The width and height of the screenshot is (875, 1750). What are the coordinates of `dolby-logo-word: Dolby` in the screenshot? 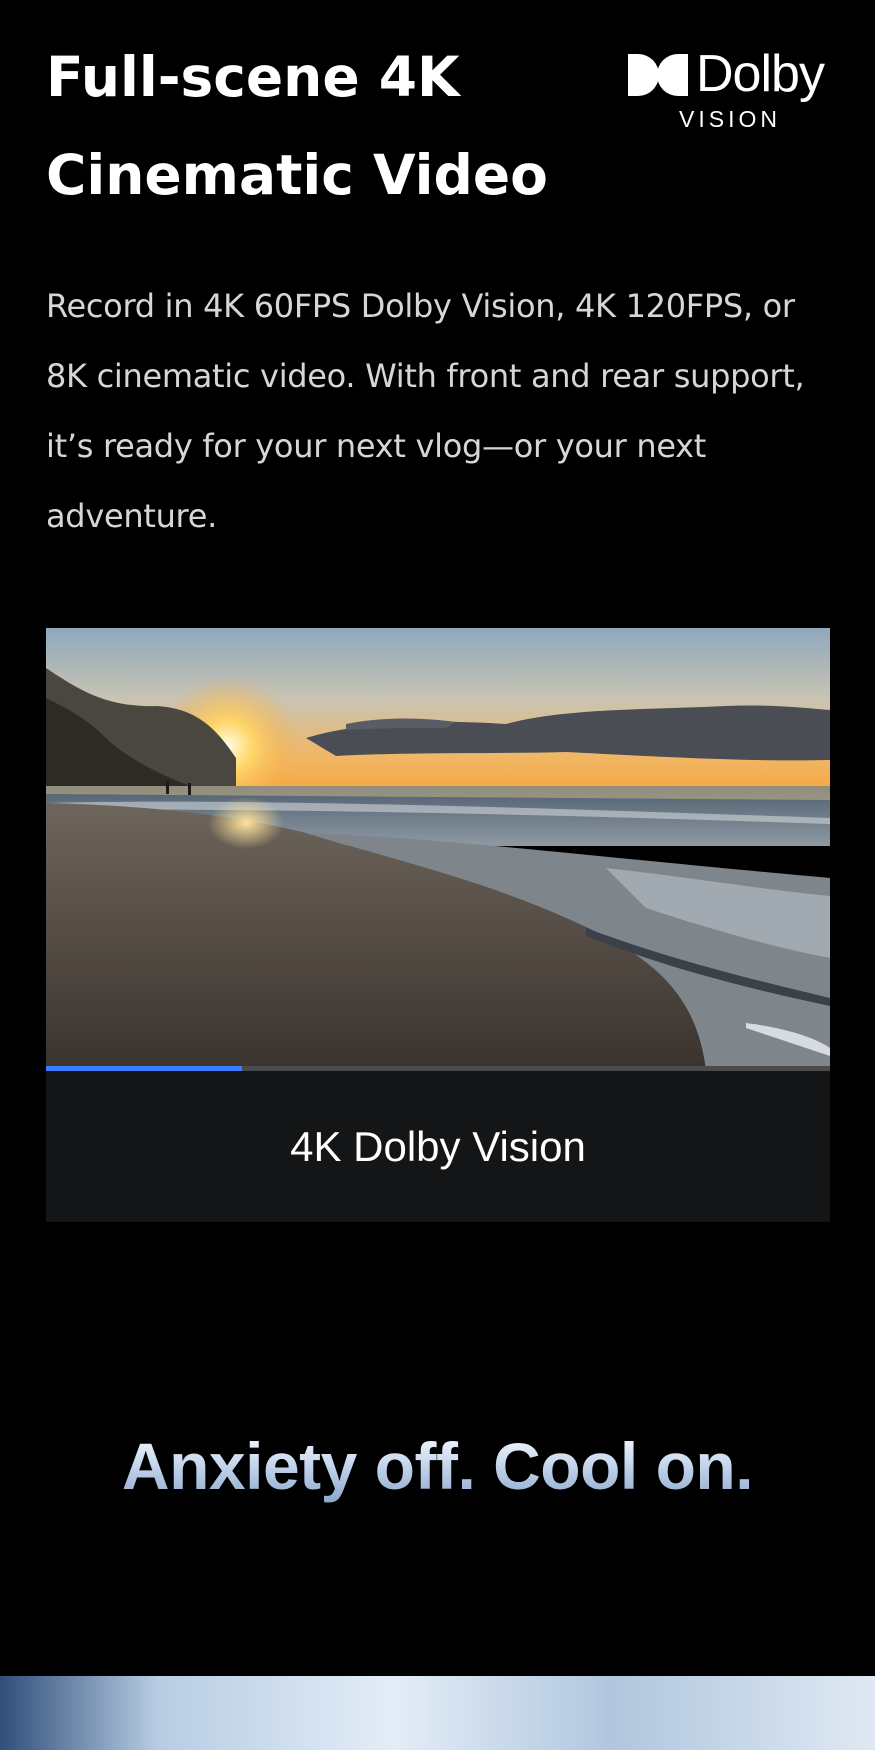 It's located at (760, 74).